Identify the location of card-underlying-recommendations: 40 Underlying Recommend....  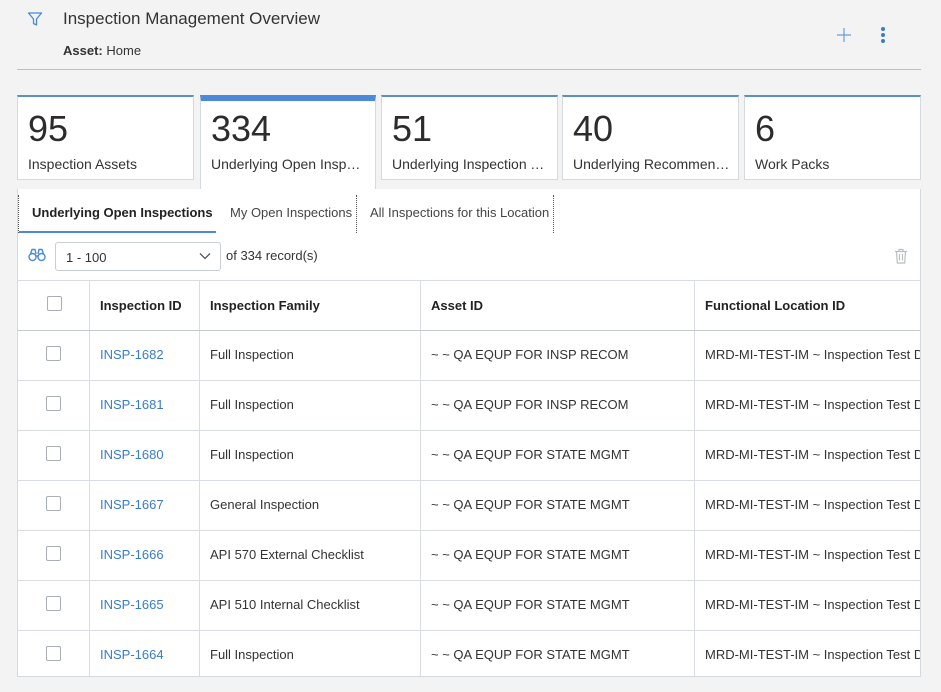
(650, 137).